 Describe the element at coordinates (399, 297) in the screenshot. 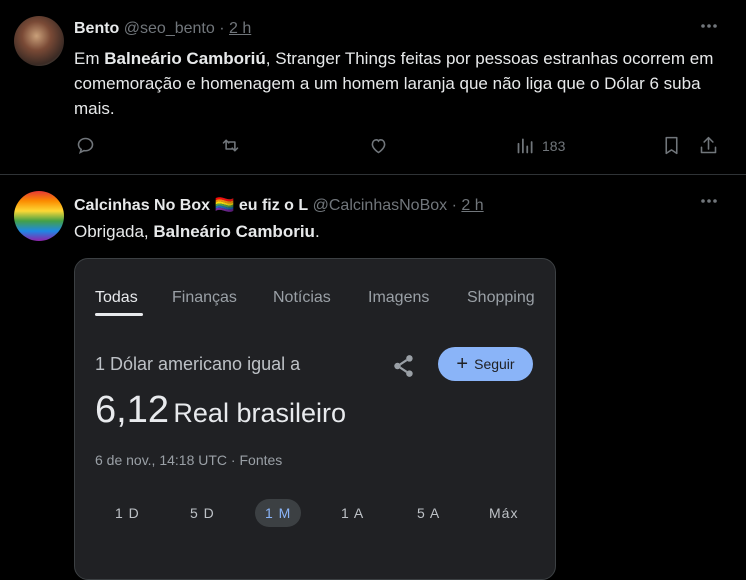

I see `tab-imagens: Imagens` at that location.